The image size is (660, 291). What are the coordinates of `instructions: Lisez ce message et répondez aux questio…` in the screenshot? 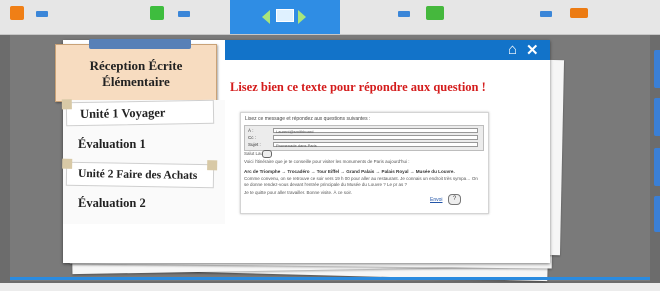 It's located at (308, 119).